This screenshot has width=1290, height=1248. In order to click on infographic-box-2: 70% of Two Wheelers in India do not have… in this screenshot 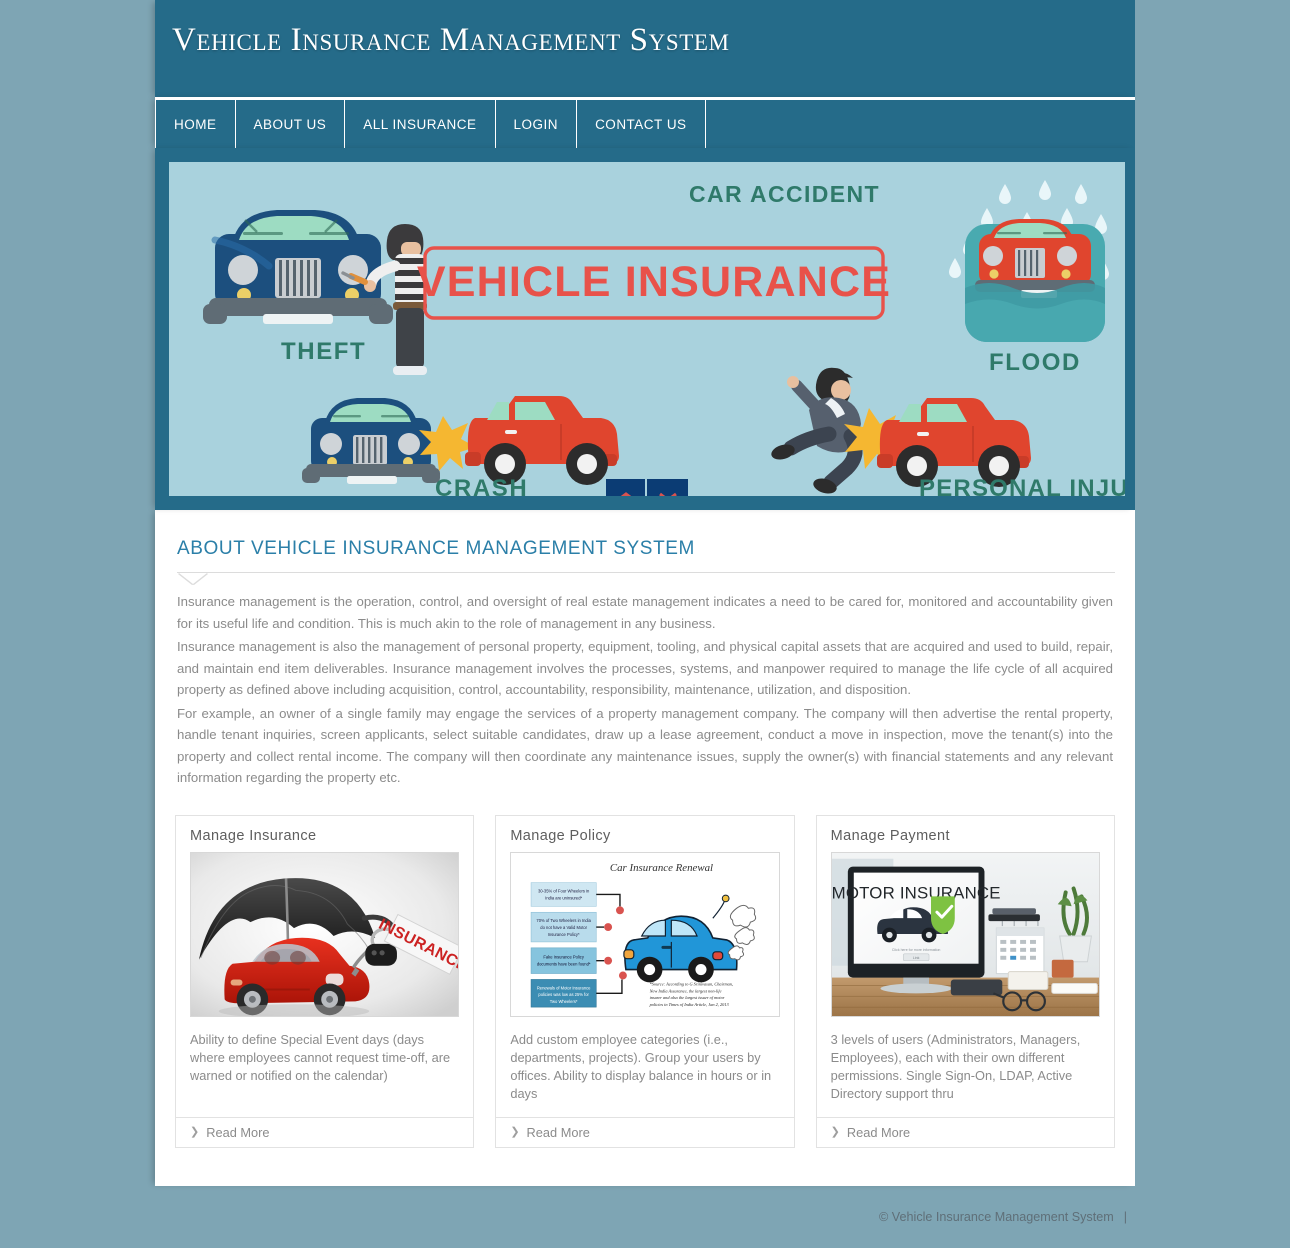, I will do `click(564, 926)`.